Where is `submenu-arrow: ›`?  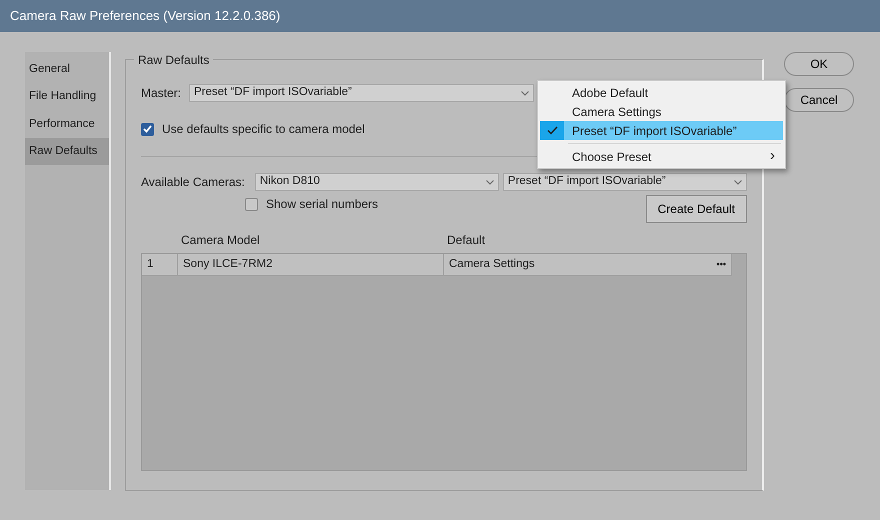 submenu-arrow: › is located at coordinates (772, 156).